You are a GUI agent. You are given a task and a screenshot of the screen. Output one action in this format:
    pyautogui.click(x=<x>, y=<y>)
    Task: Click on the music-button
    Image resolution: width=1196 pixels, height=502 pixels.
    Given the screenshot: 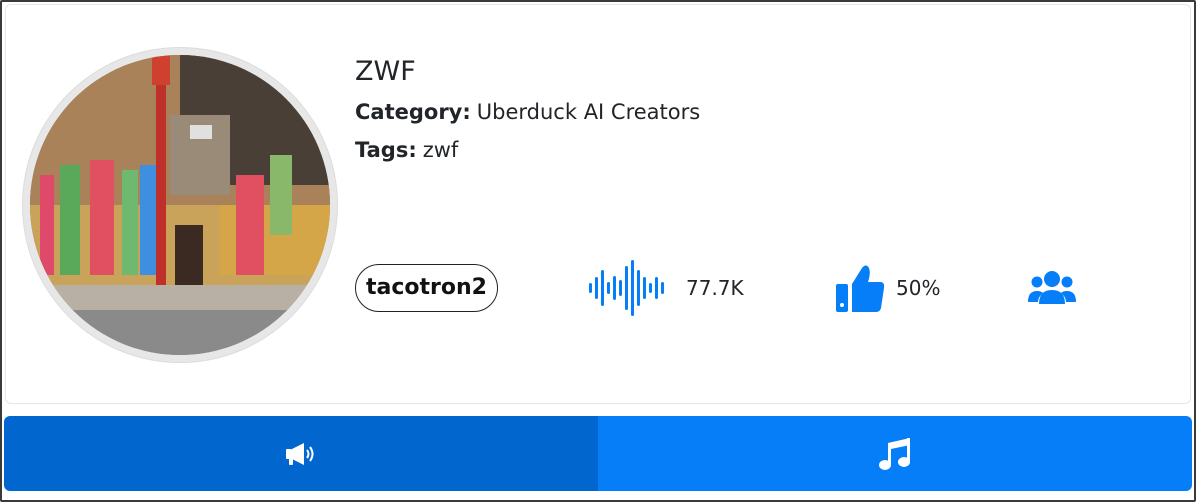 What is the action you would take?
    pyautogui.click(x=895, y=453)
    